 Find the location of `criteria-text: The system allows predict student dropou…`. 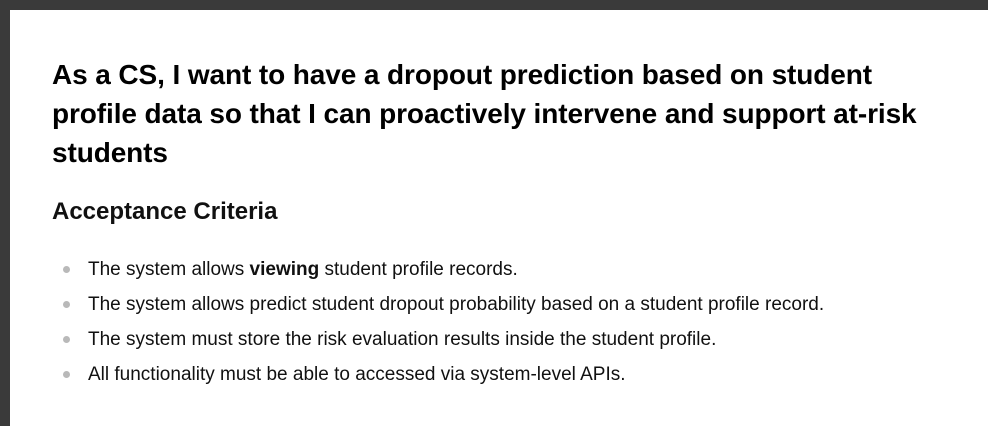

criteria-text: The system allows predict student dropou… is located at coordinates (456, 304).